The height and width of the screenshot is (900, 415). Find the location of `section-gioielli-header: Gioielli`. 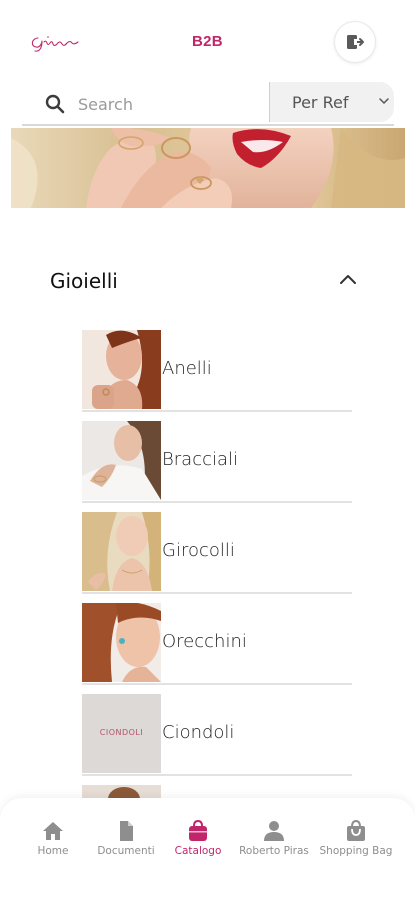

section-gioielli-header: Gioielli is located at coordinates (210, 280).